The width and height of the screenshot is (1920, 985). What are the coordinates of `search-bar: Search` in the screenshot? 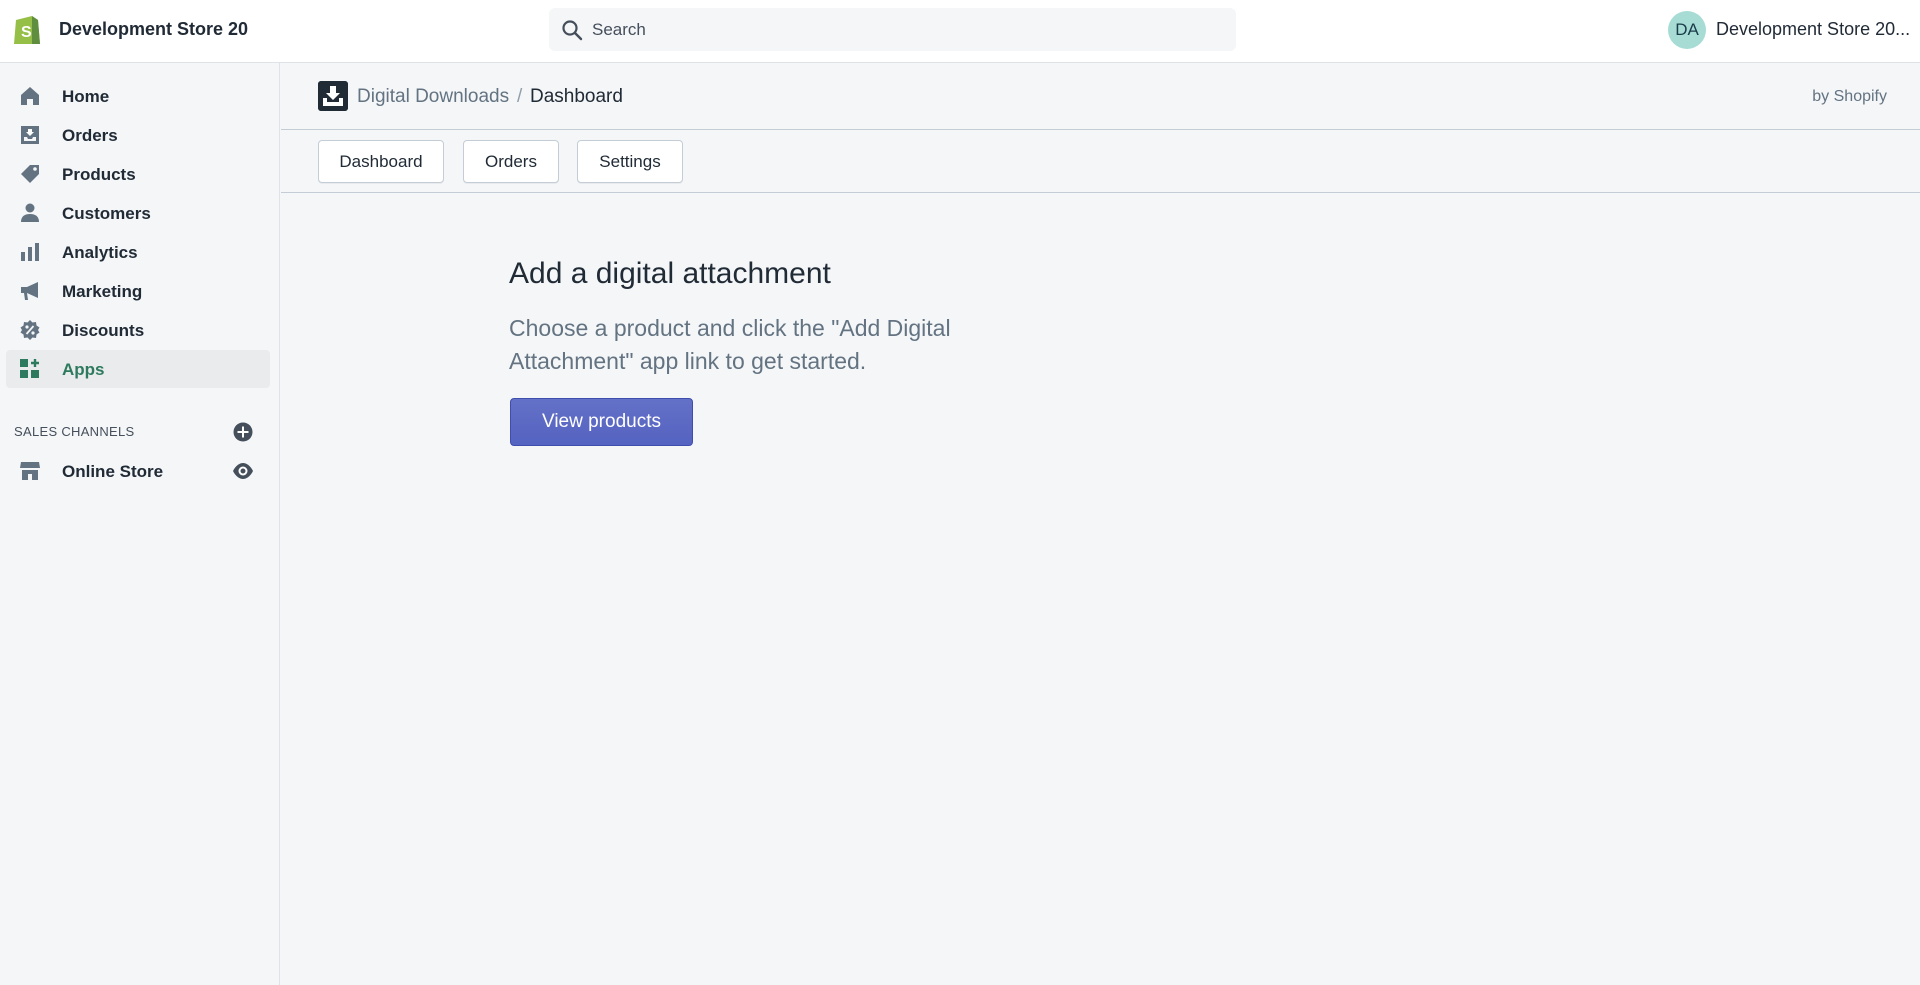 It's located at (892, 29).